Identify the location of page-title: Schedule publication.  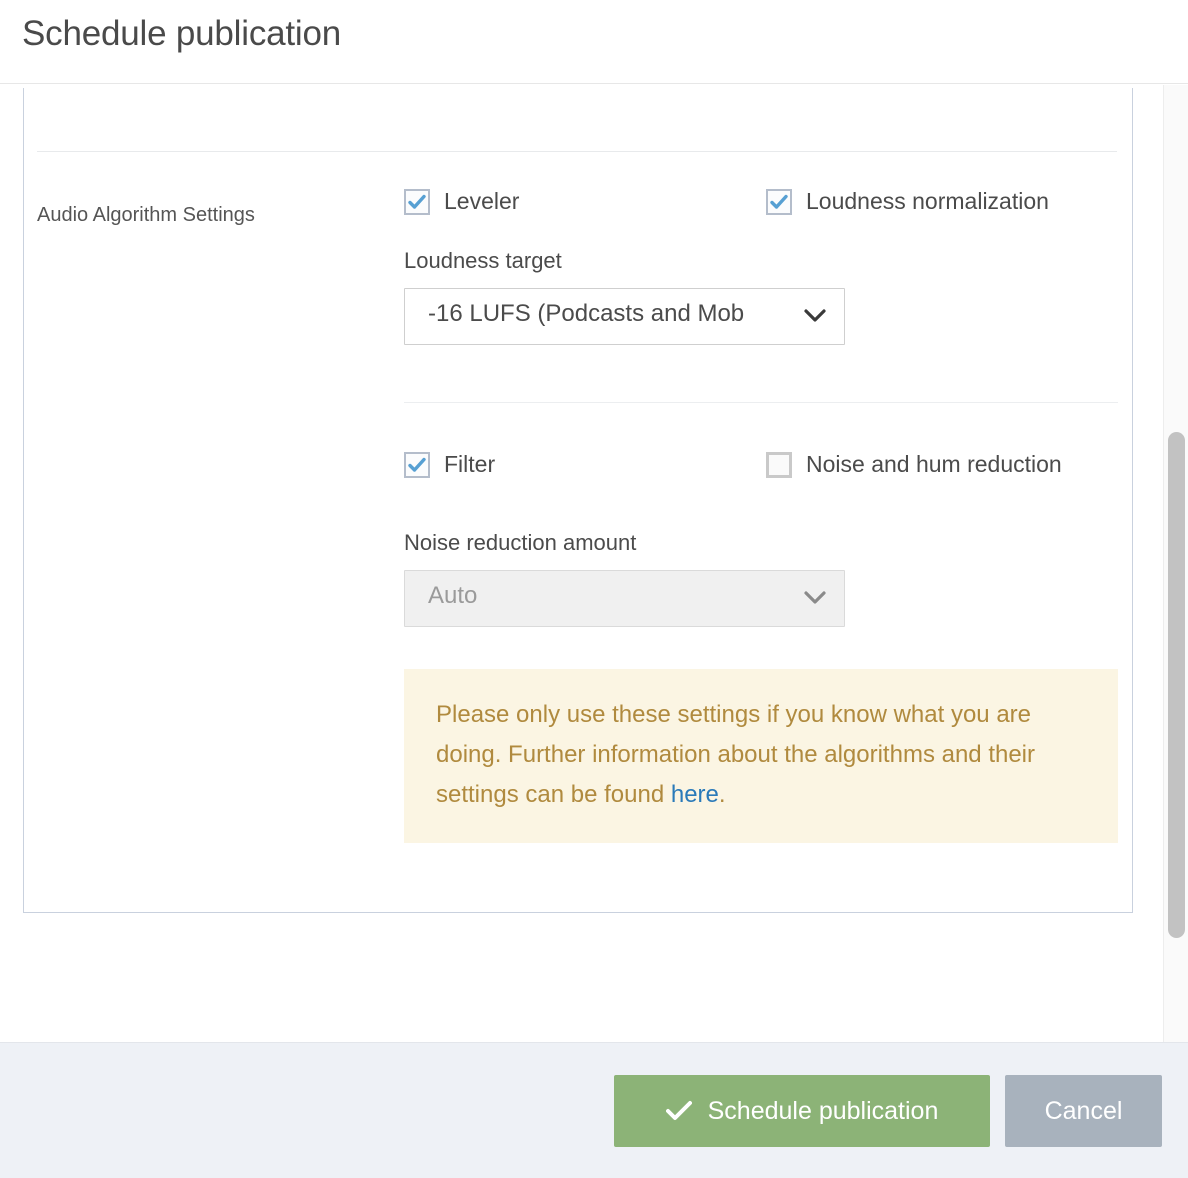
(182, 33).